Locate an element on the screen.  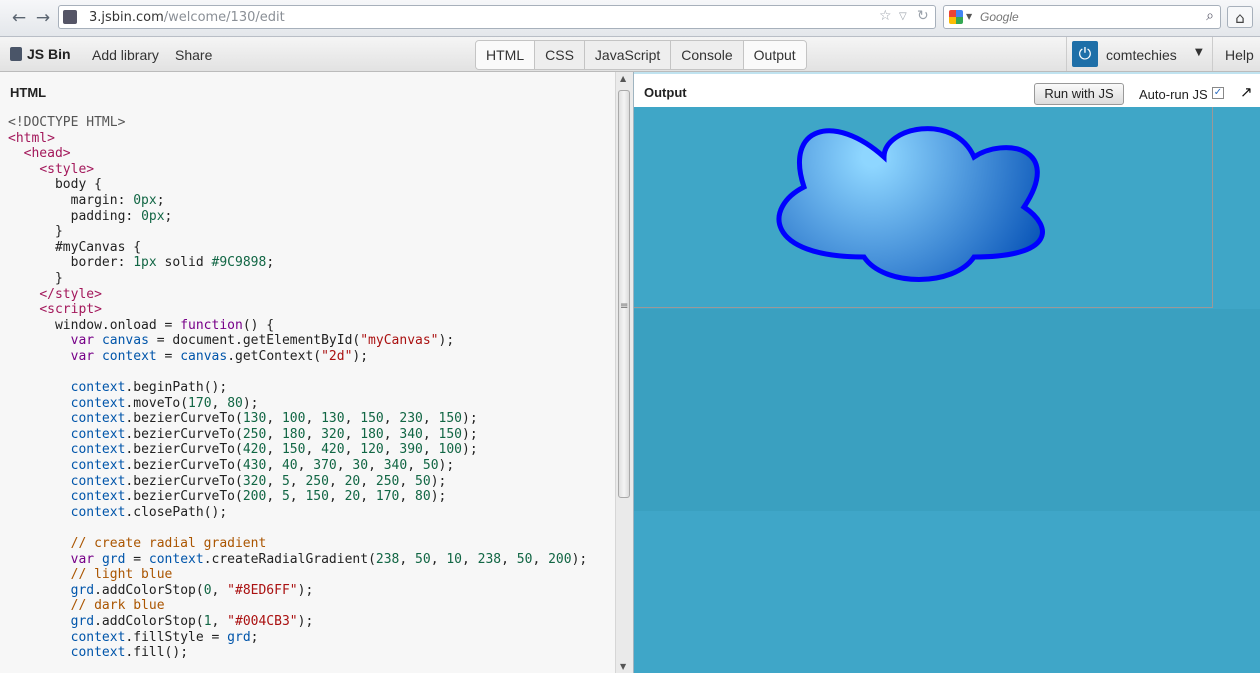
add-library-button: Add library is located at coordinates (125, 55).